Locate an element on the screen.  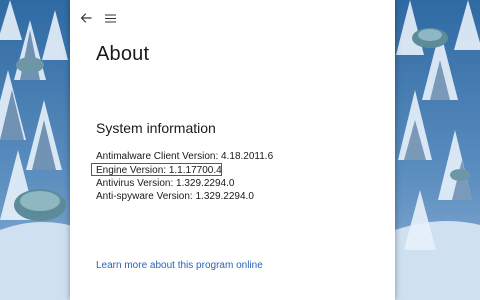
page-title: About is located at coordinates (123, 54).